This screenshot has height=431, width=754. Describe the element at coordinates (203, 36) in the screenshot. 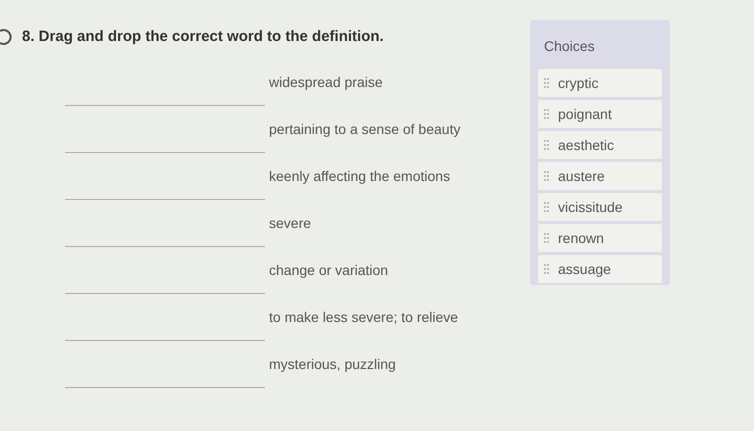

I see `question-title: 8. Drag and drop the correct word to the definition.` at that location.